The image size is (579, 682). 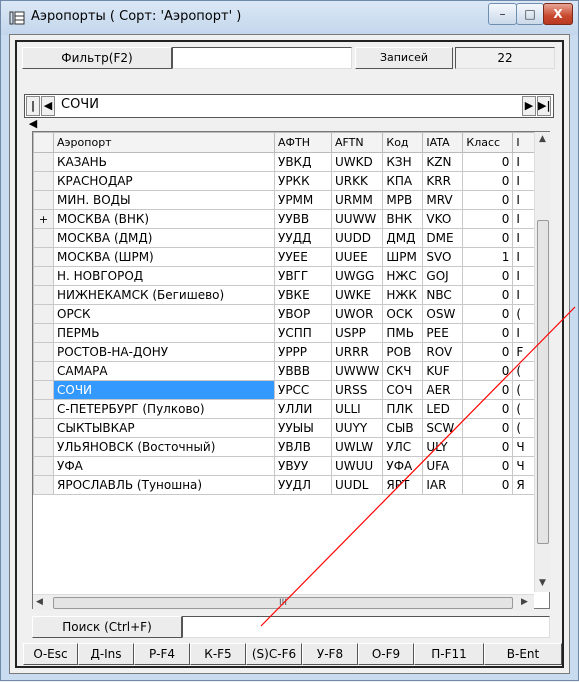 What do you see at coordinates (303, 295) in the screenshot?
I see `cell-afth: УВКЕ` at bounding box center [303, 295].